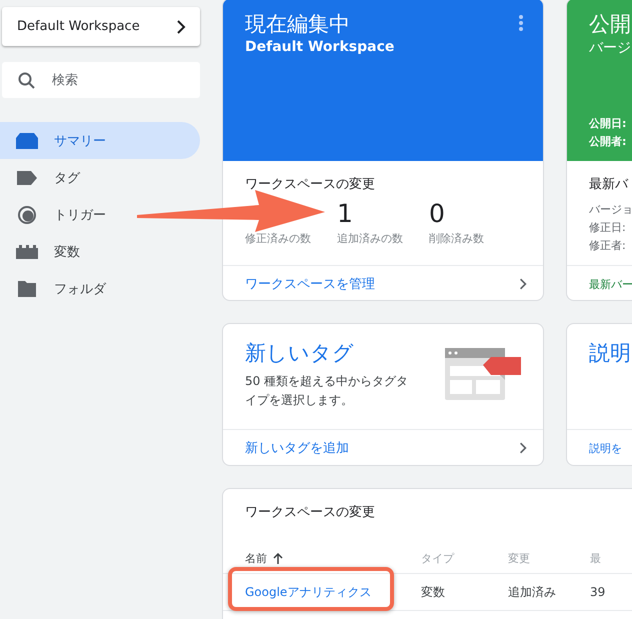 This screenshot has height=619, width=632. Describe the element at coordinates (327, 391) in the screenshot. I see `card-description: 50 種類を超える中からタグタイプを選択します。` at that location.